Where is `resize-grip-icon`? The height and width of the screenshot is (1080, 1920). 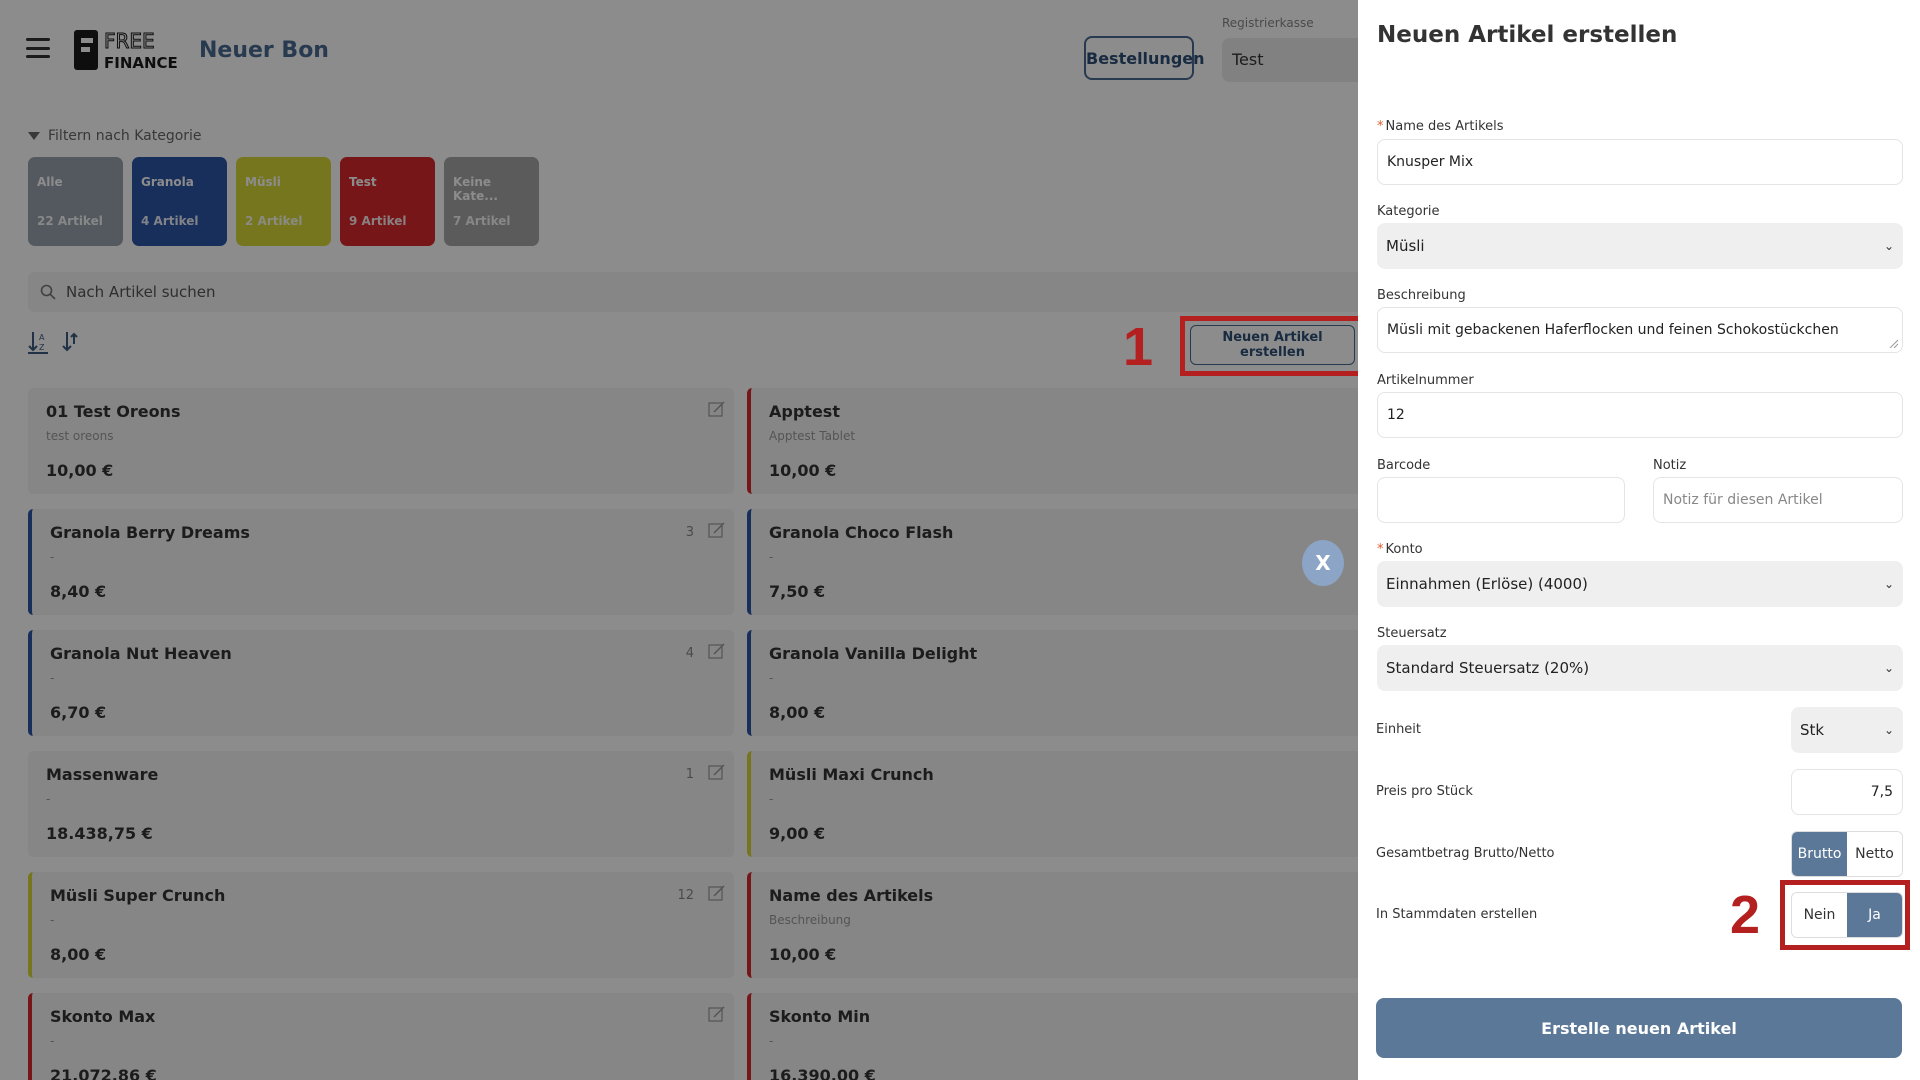
resize-grip-icon is located at coordinates (1893, 343).